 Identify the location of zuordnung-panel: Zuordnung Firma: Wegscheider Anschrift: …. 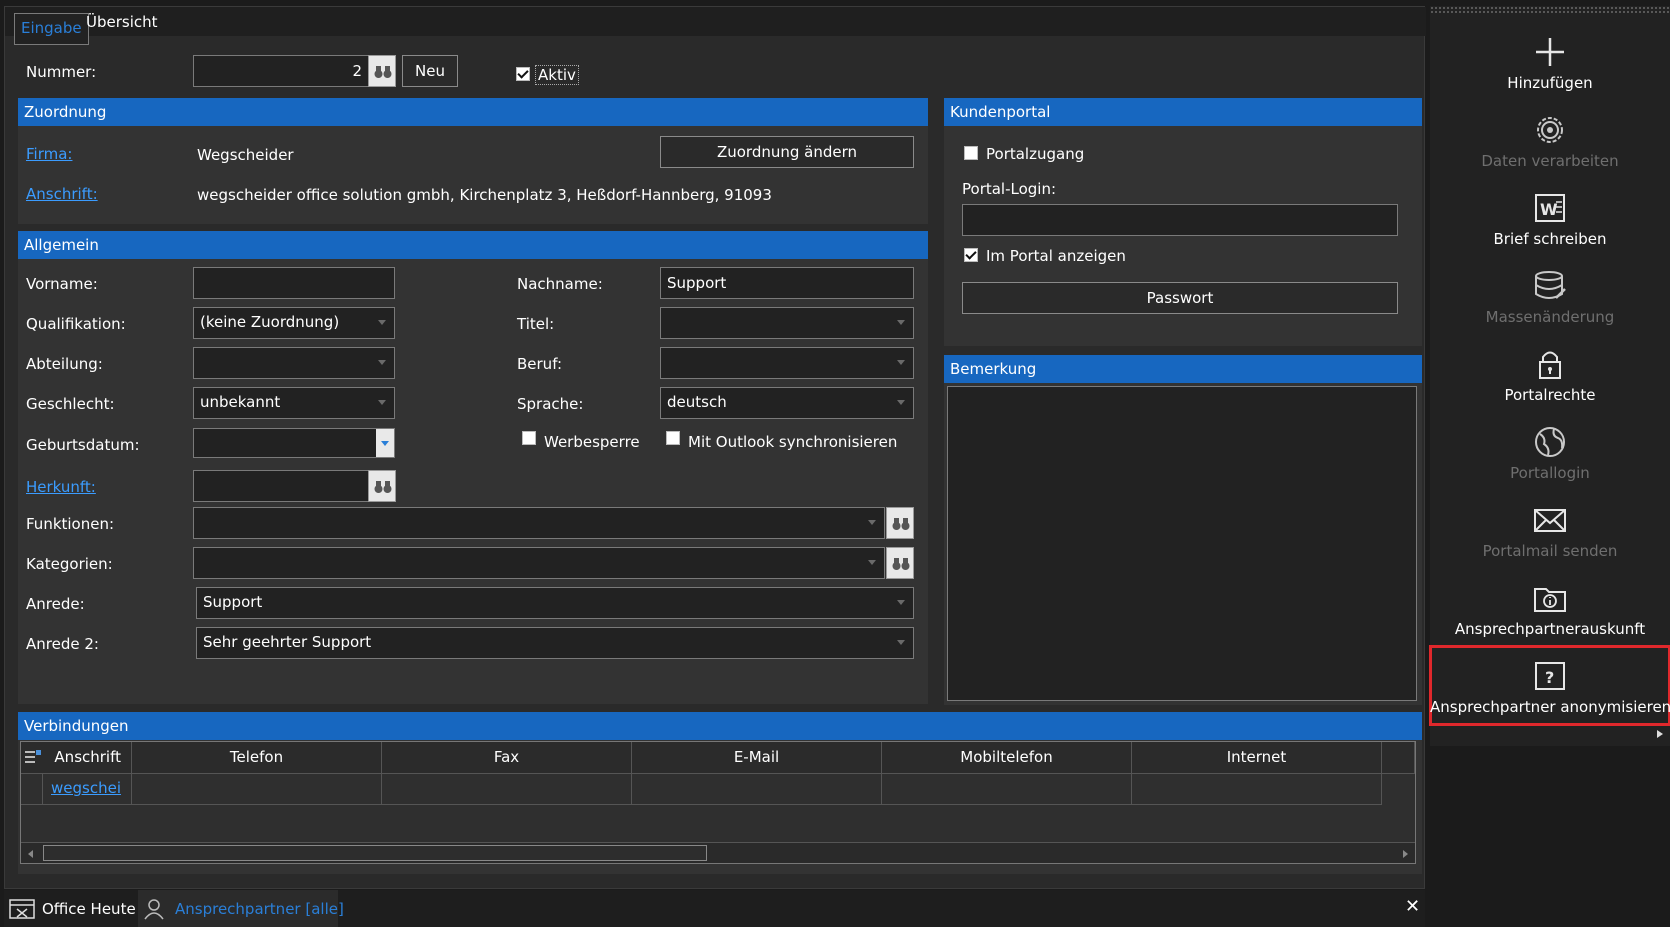
(473, 161).